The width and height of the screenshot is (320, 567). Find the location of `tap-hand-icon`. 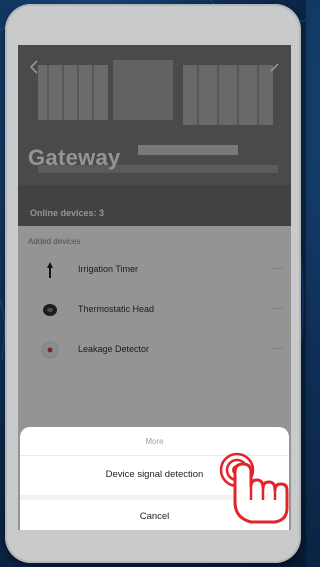

tap-hand-icon is located at coordinates (254, 488).